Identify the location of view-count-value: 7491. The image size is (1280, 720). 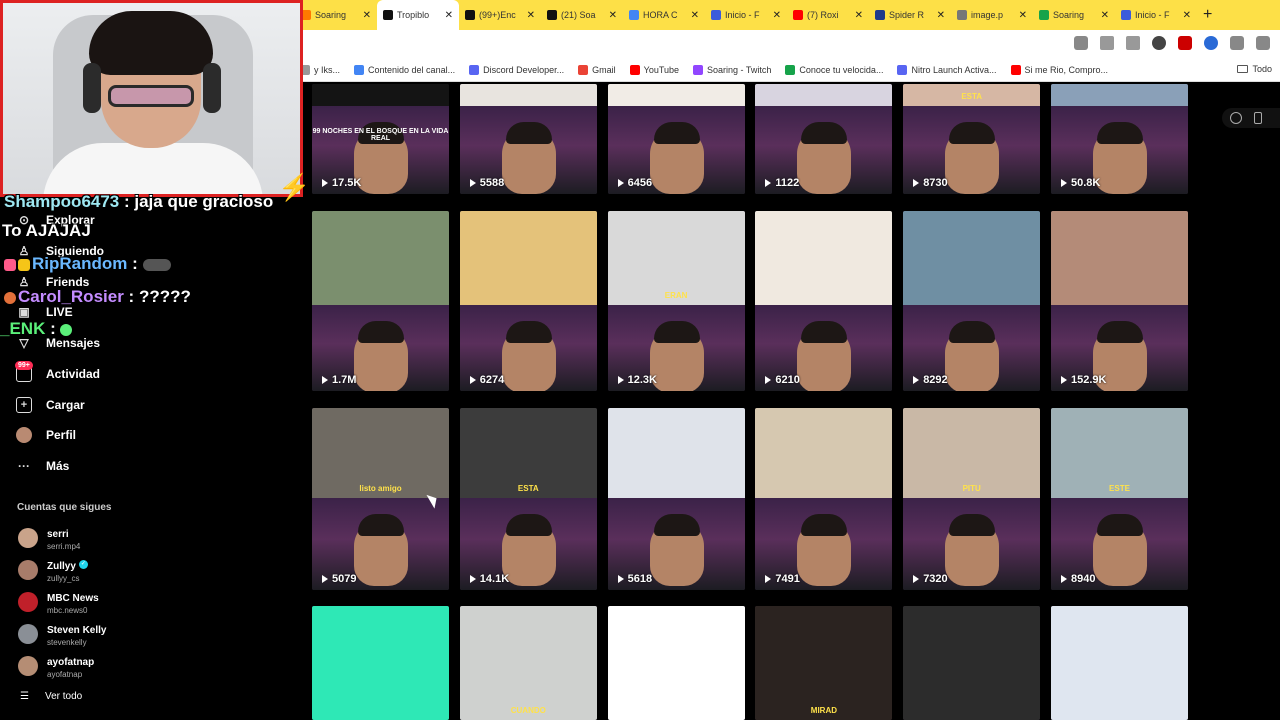
(787, 579).